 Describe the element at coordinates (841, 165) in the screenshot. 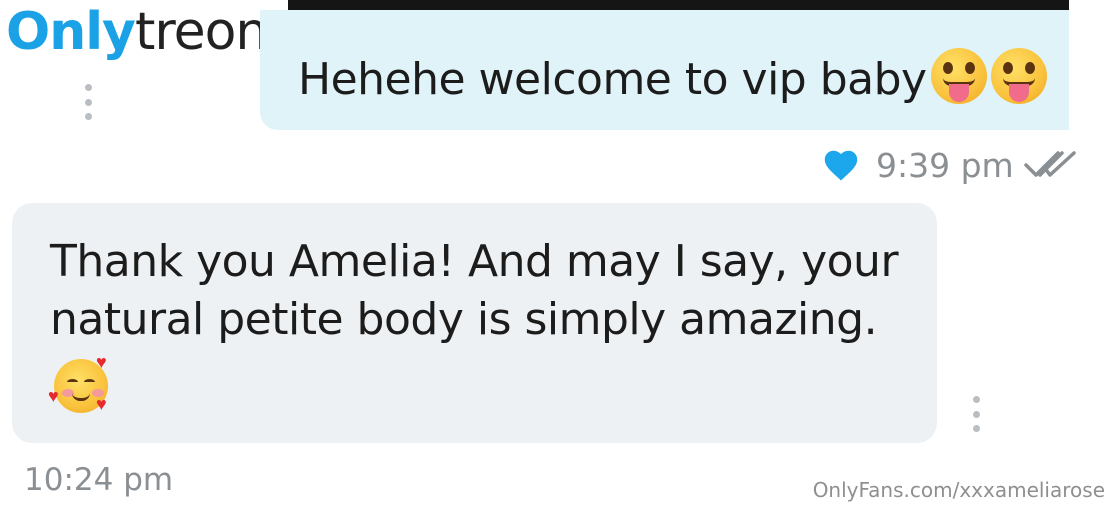

I see `heart-icon` at that location.